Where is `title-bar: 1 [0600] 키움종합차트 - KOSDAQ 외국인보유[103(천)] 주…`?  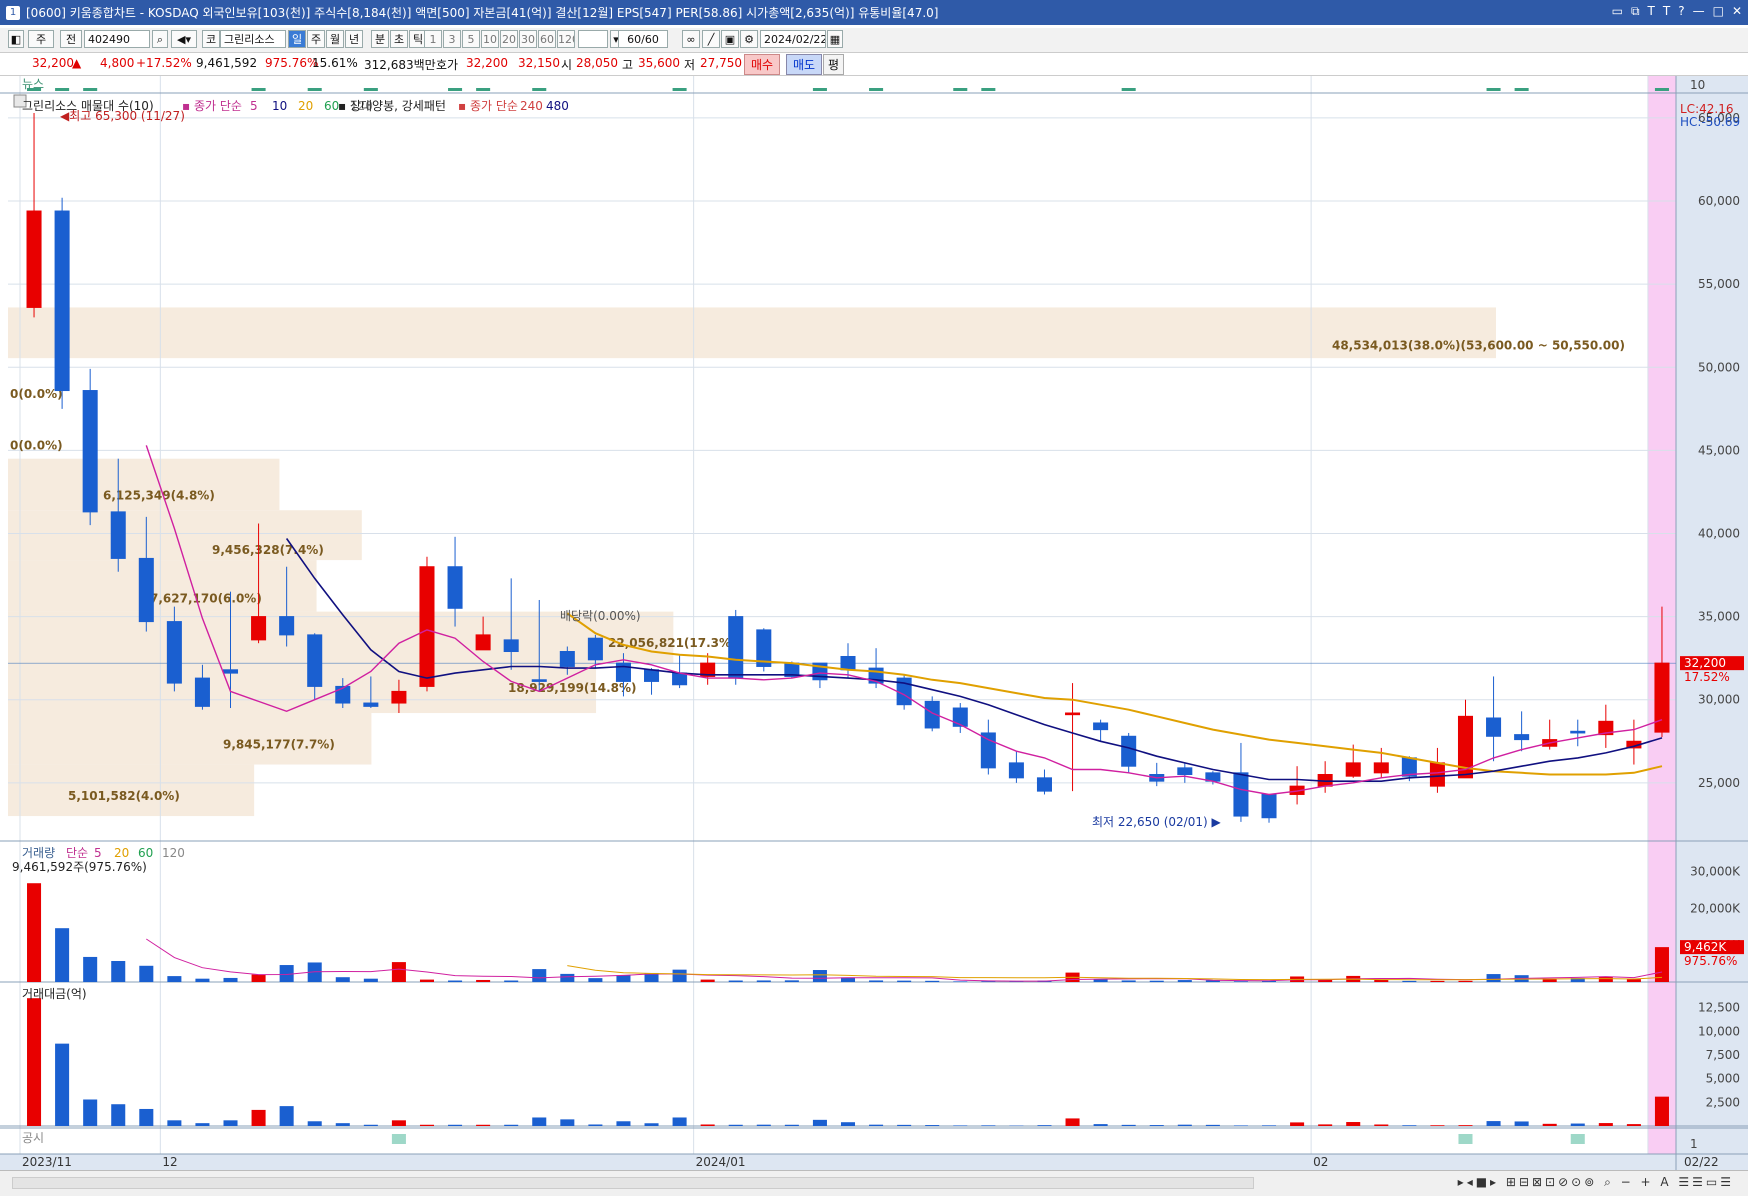
title-bar: 1 [0600] 키움종합차트 - KOSDAQ 외국인보유[103(천)] 주… is located at coordinates (874, 12).